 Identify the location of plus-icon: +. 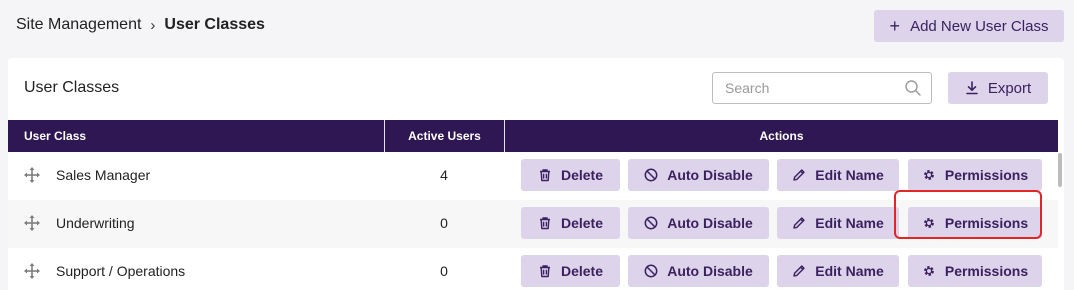
(895, 26).